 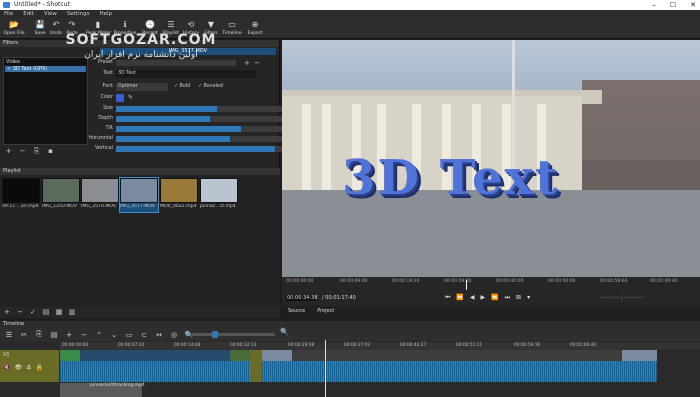 I want to click on menu-file: File, so click(x=8, y=14).